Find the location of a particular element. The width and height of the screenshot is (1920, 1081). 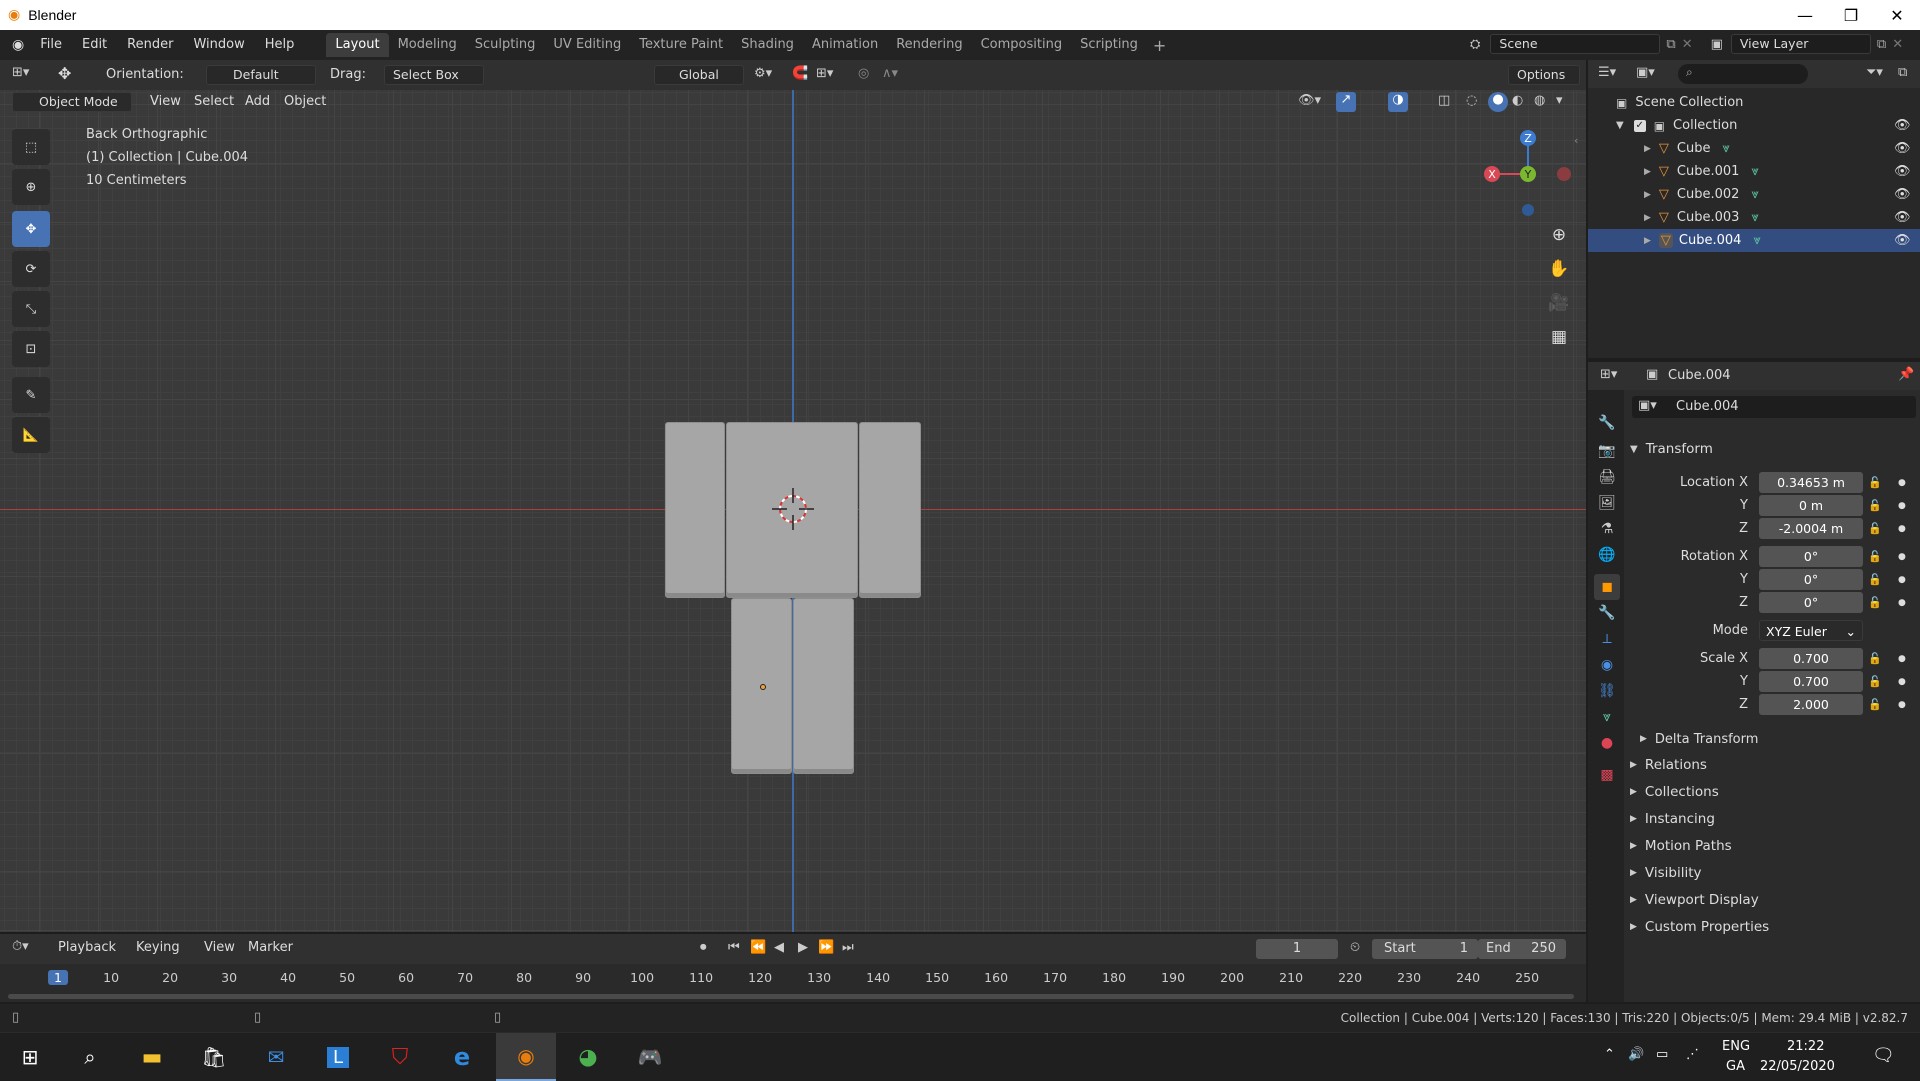

tab-rendering: Rendering is located at coordinates (929, 45).